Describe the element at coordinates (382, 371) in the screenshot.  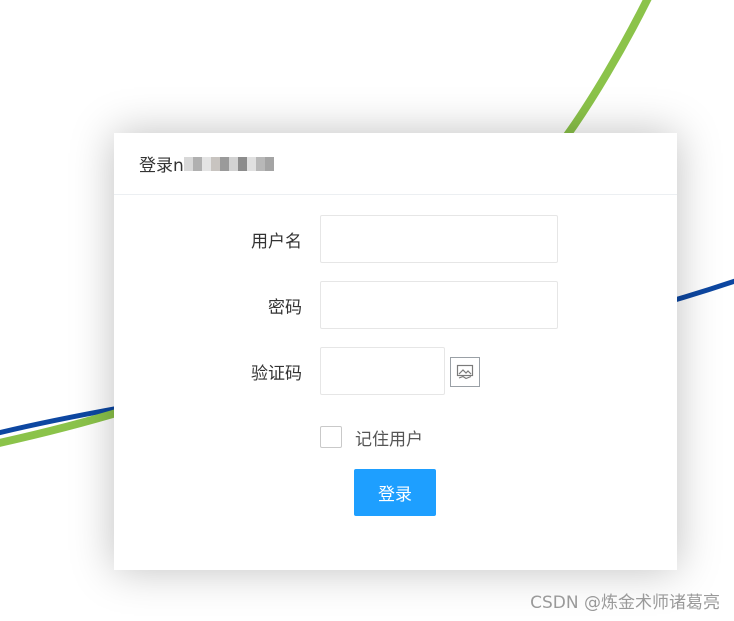
I see `captcha-input` at that location.